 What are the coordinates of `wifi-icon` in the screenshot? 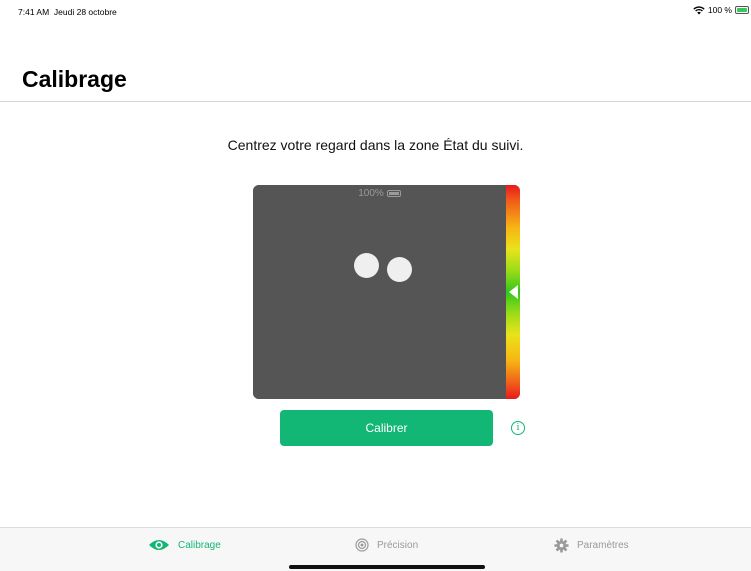 It's located at (699, 9).